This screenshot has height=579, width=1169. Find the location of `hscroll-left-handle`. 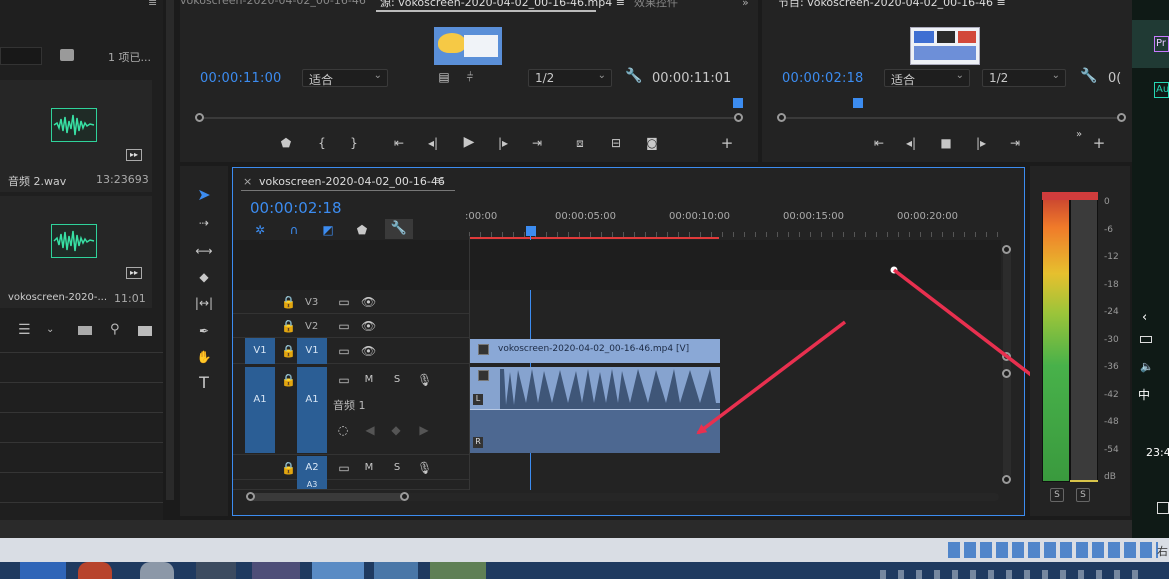

hscroll-left-handle is located at coordinates (250, 496).